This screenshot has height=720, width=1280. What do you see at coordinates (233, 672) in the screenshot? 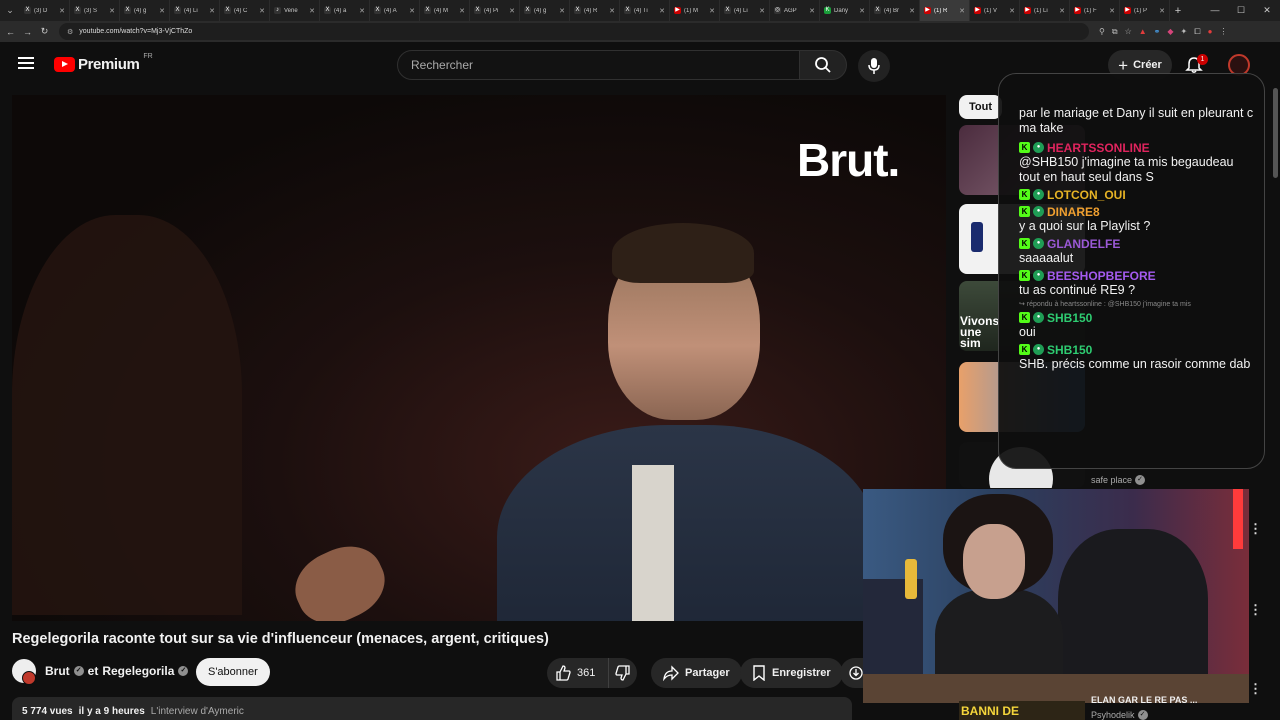
I see `subscribe-button: S'abonner` at bounding box center [233, 672].